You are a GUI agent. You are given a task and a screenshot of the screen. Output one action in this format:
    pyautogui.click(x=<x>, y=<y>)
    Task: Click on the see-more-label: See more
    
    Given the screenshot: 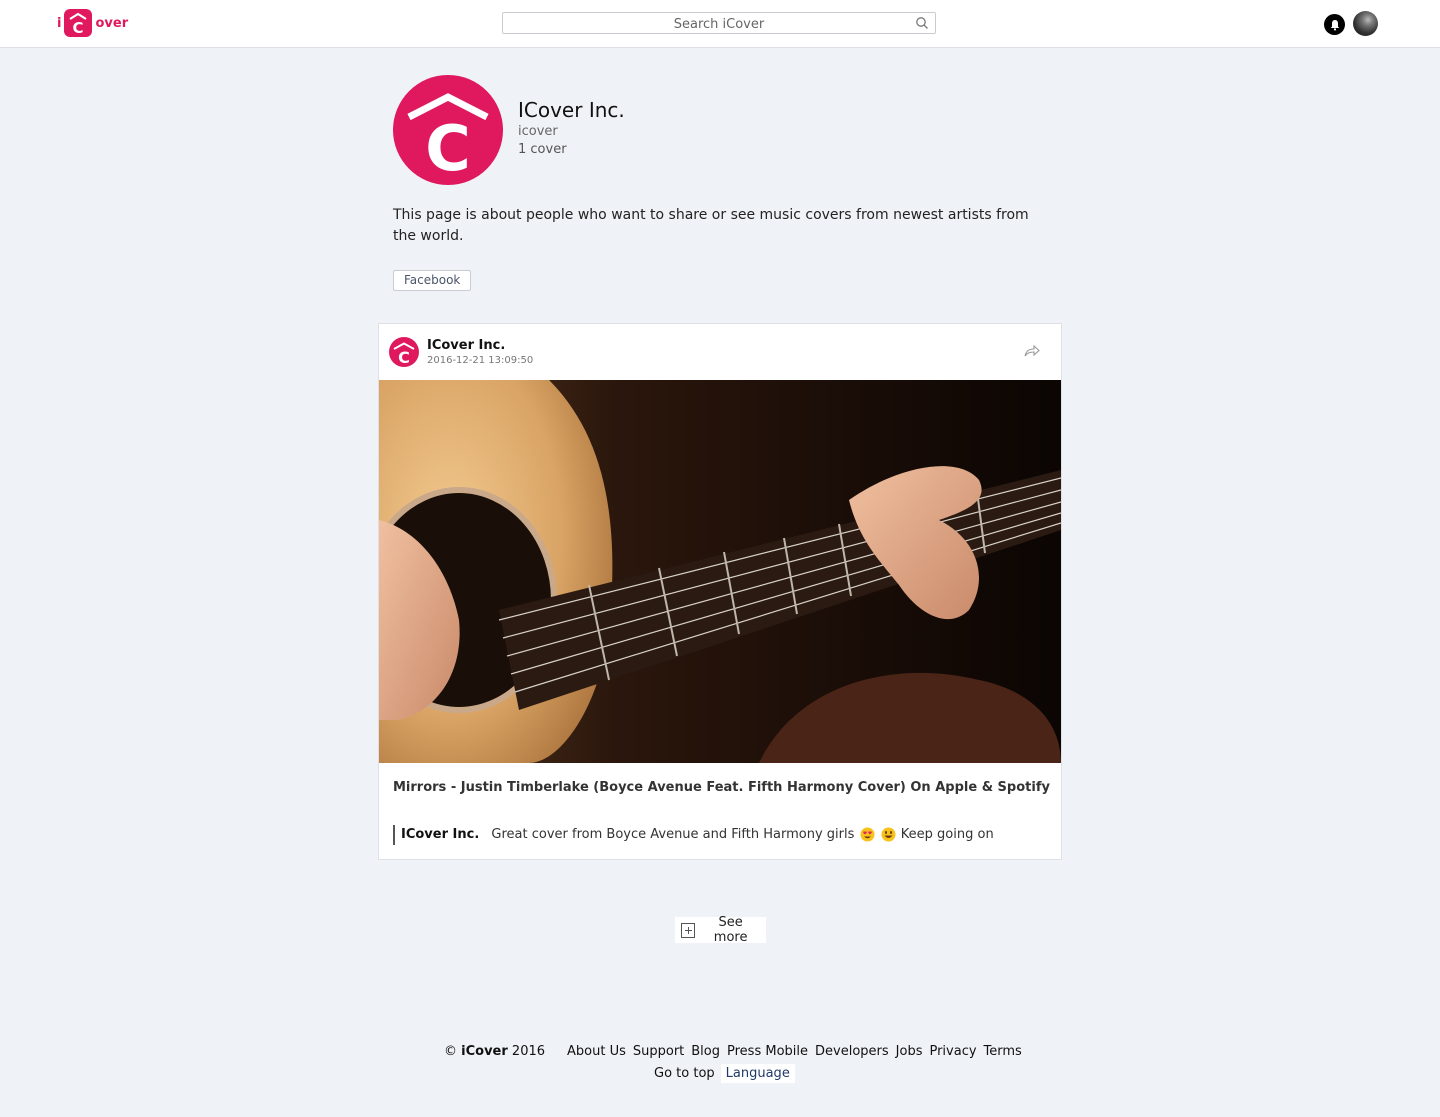 What is the action you would take?
    pyautogui.click(x=730, y=930)
    